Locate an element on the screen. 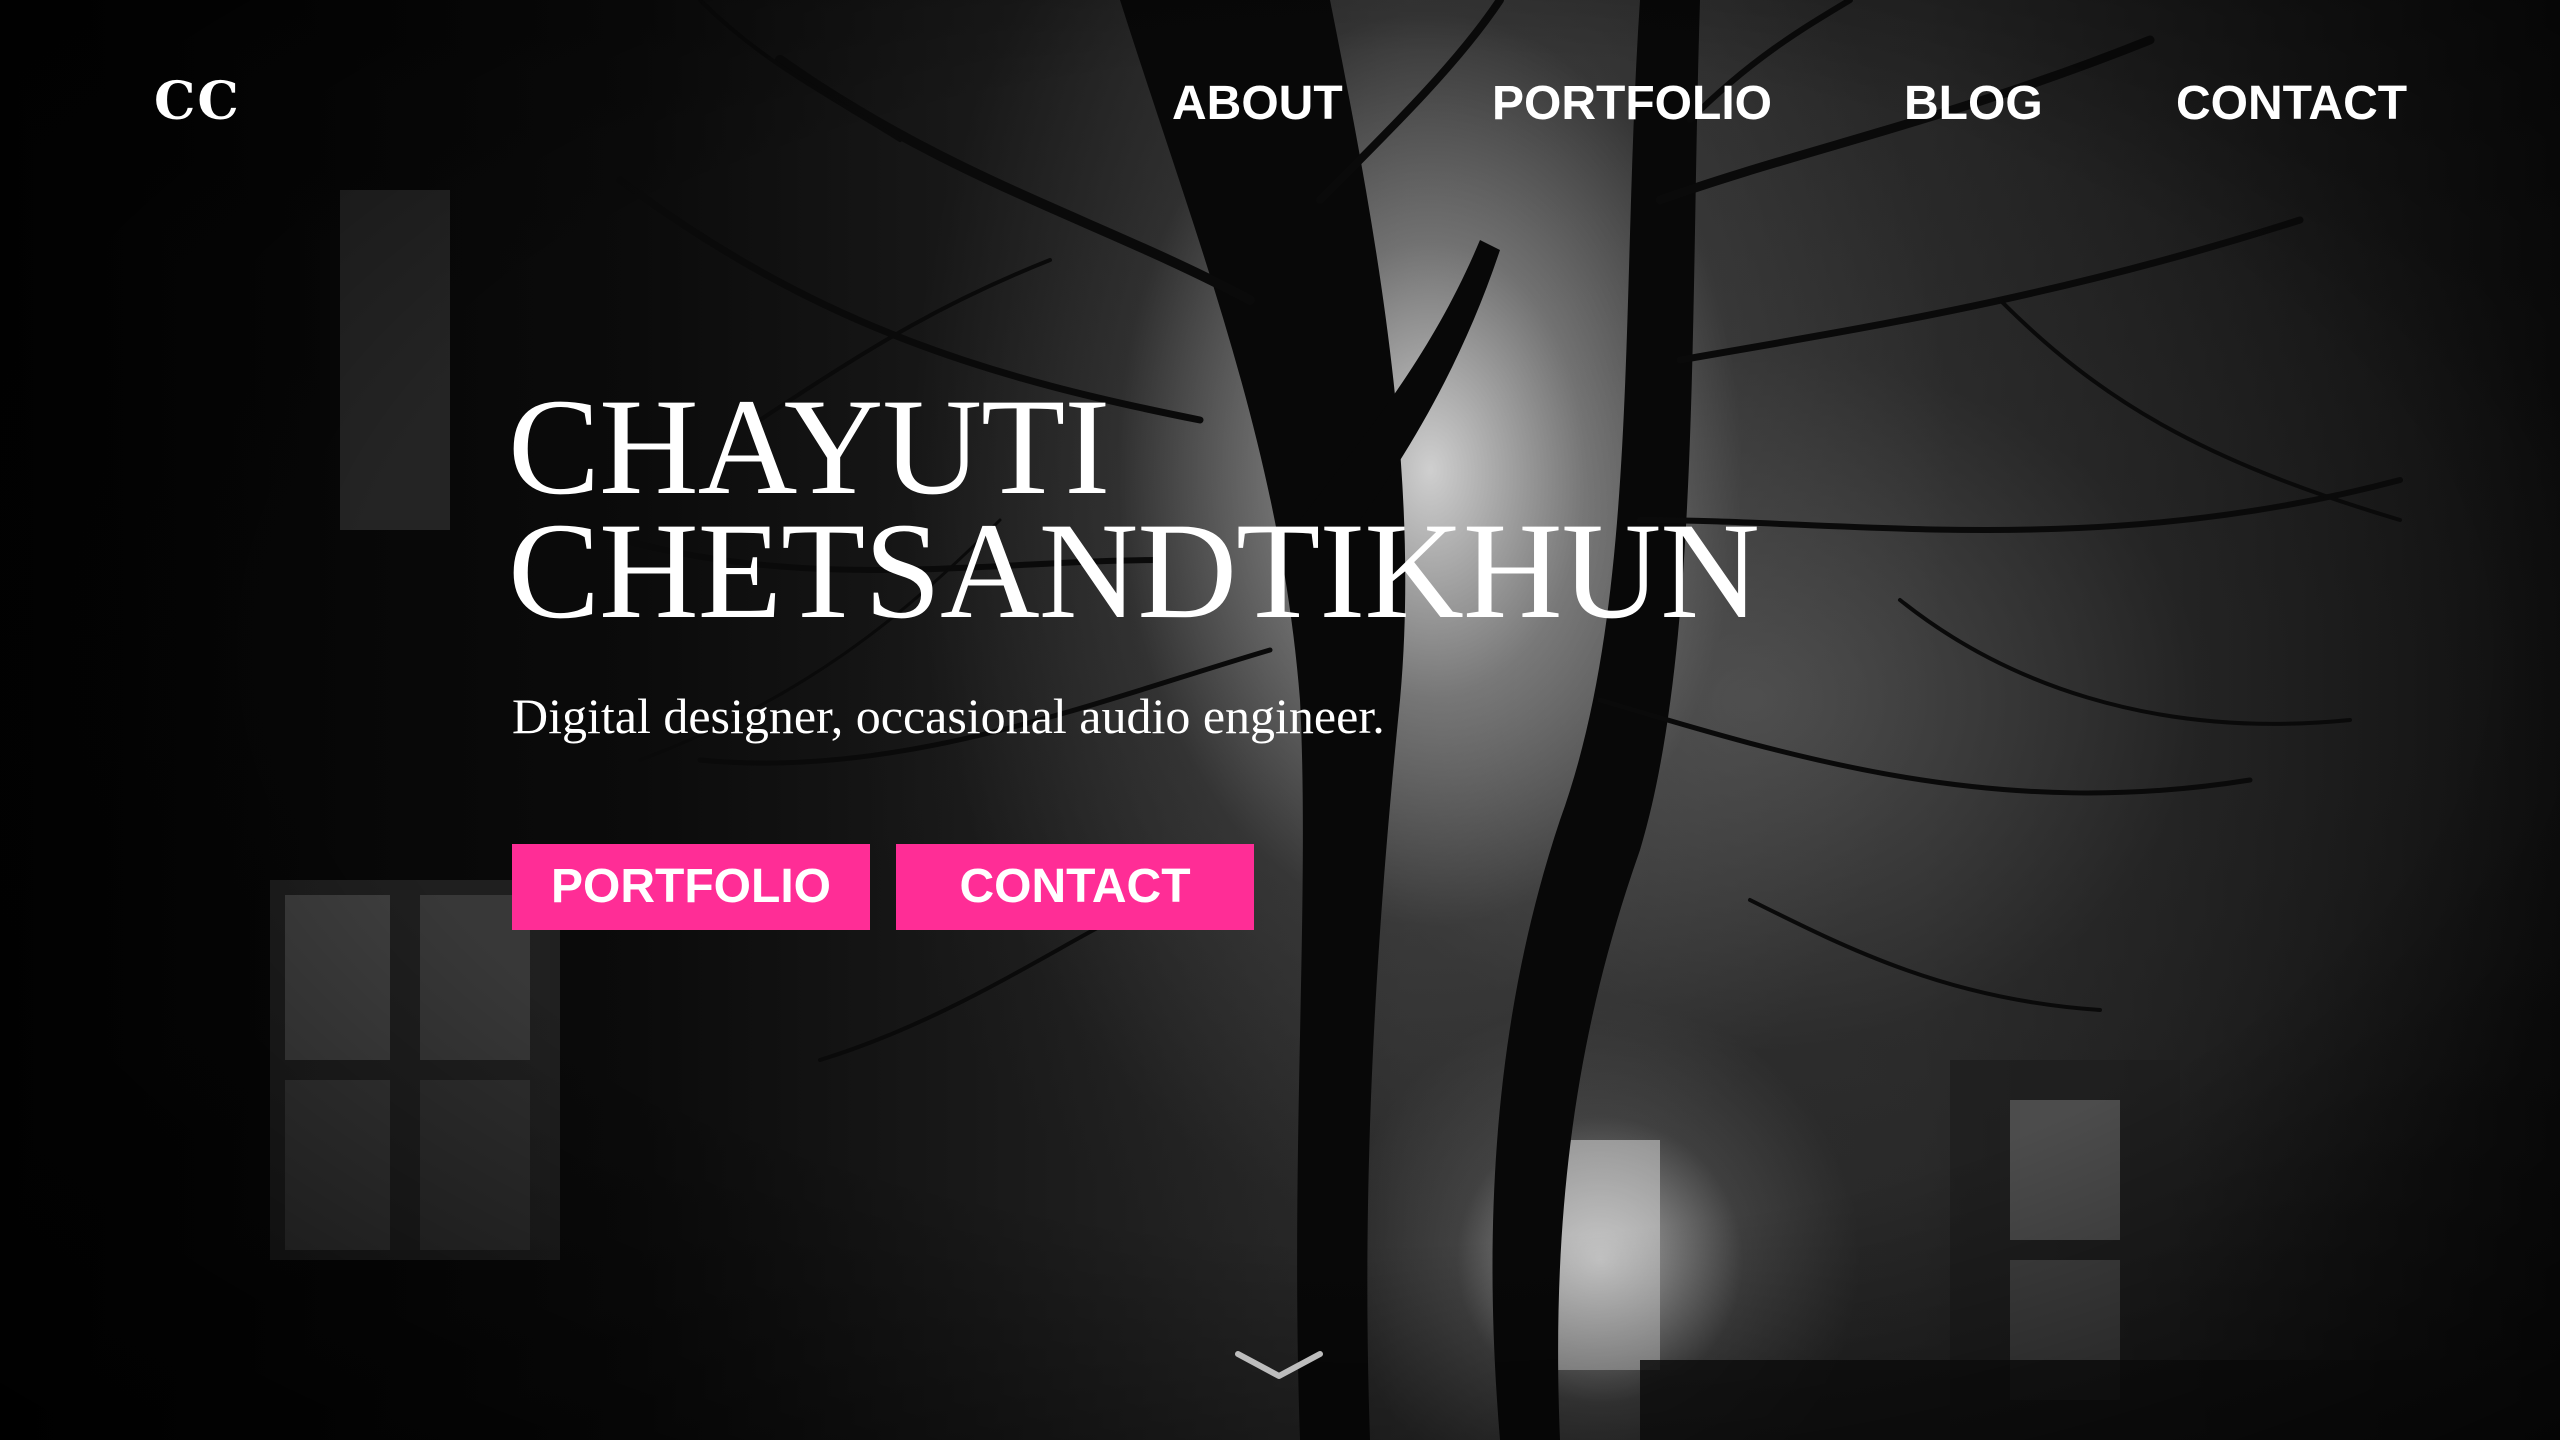 Image resolution: width=2560 pixels, height=1440 pixels. portfolio-button: PORTFOLIO is located at coordinates (691, 887).